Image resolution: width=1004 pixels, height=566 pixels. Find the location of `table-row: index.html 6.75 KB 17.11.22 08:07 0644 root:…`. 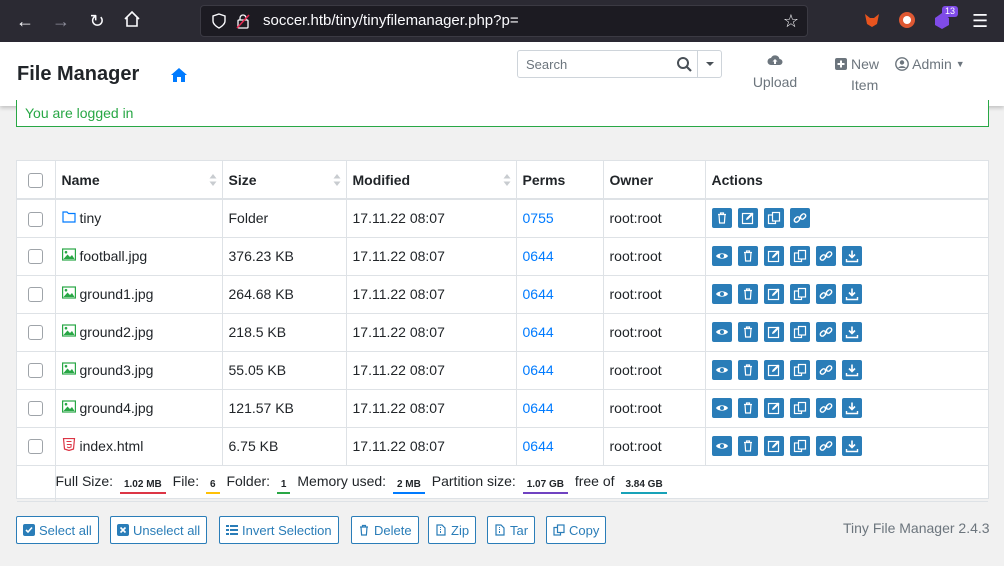

table-row: index.html 6.75 KB 17.11.22 08:07 0644 root:… is located at coordinates (502, 446).